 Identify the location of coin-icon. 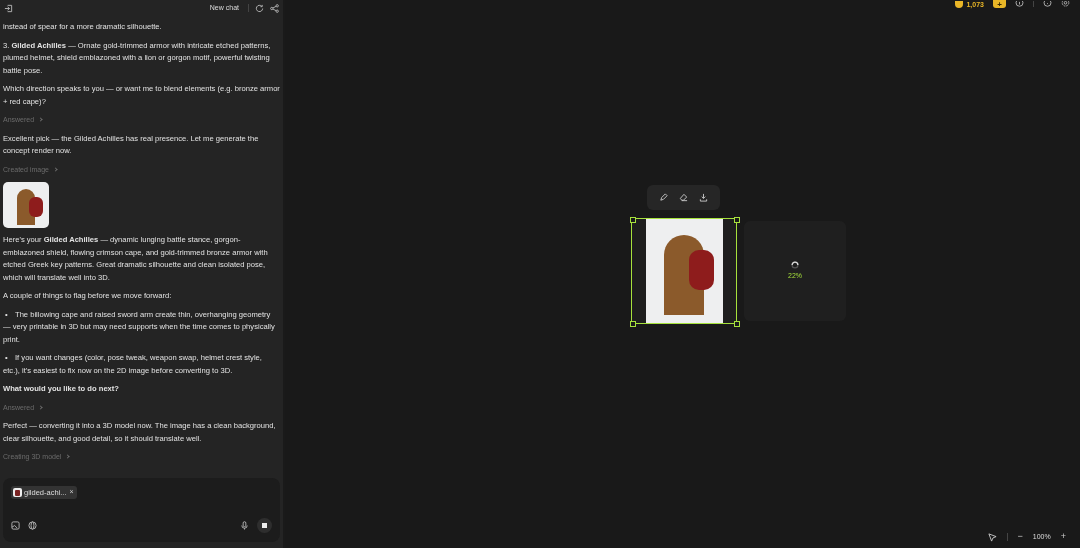
(959, 4).